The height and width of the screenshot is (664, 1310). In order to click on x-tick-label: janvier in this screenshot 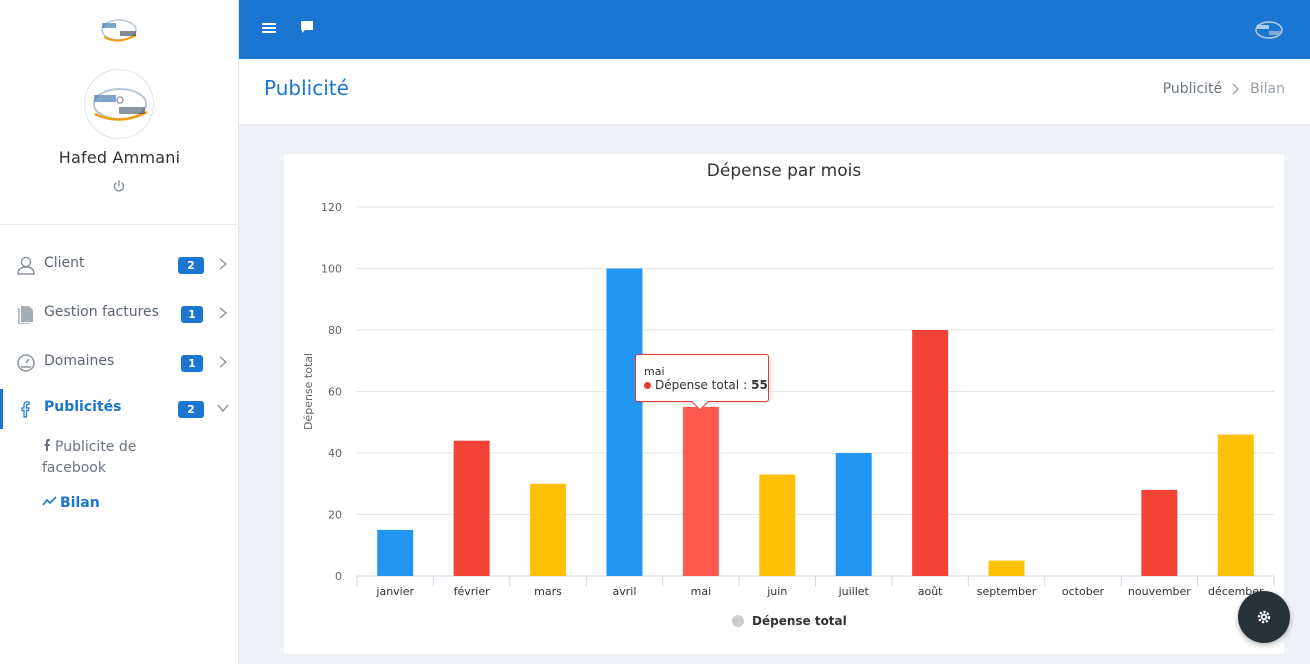, I will do `click(394, 591)`.